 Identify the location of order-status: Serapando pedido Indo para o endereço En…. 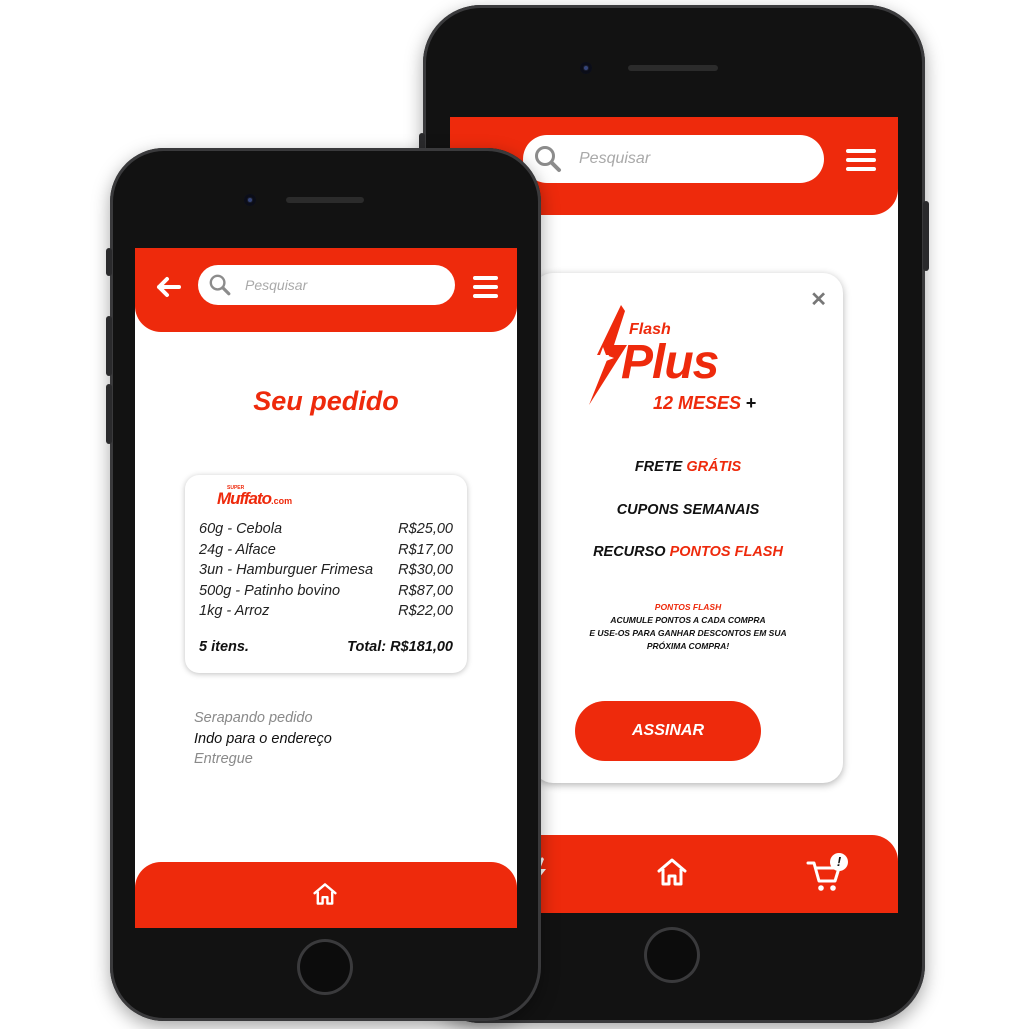
(263, 739).